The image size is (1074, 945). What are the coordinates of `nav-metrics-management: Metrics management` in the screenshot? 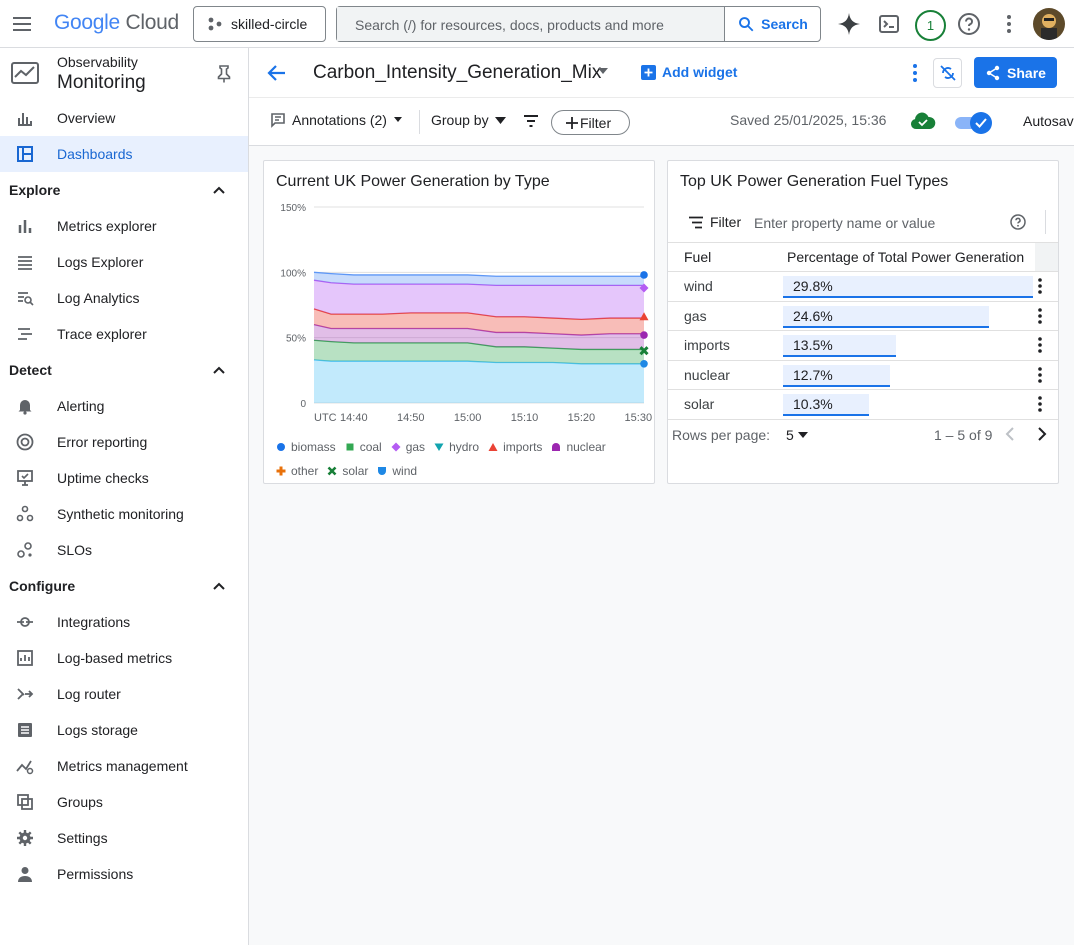 It's located at (124, 766).